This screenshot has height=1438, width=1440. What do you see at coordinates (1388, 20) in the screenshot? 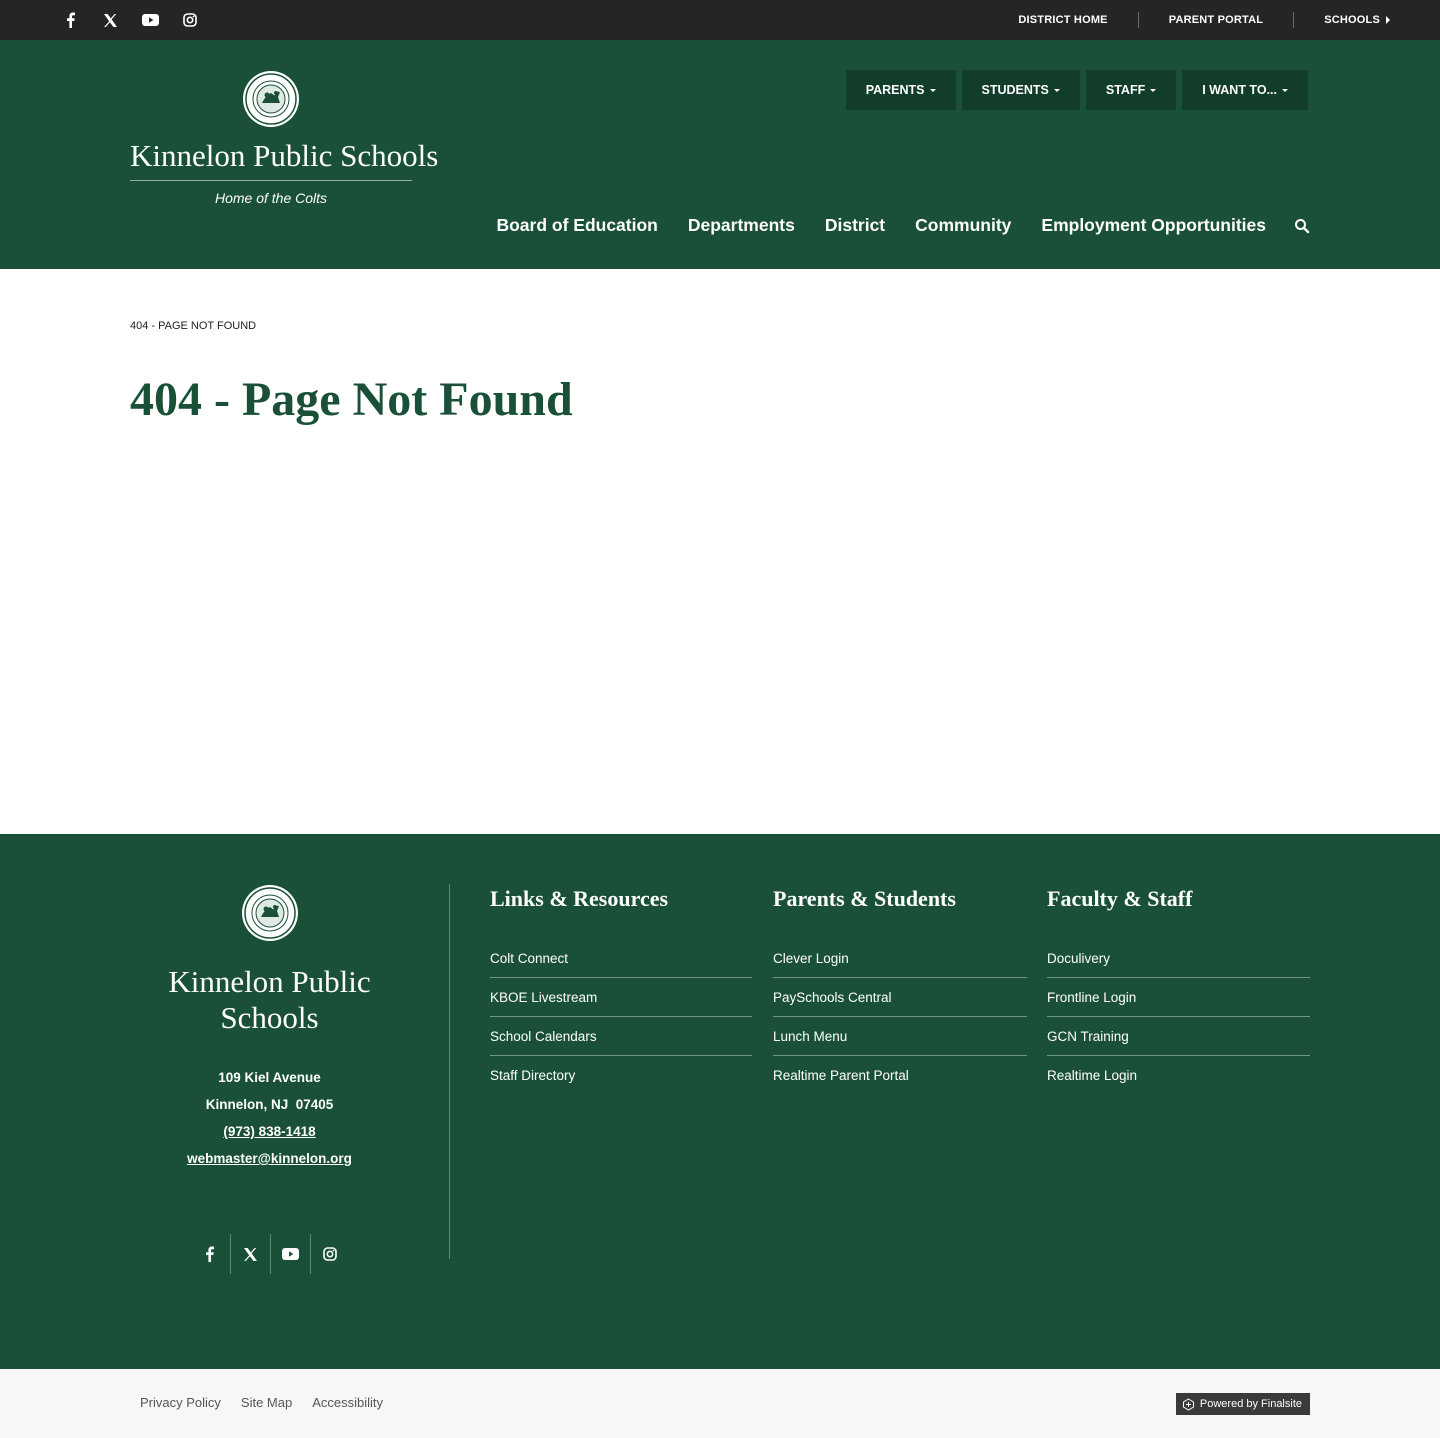
I see `caret-right-icon` at bounding box center [1388, 20].